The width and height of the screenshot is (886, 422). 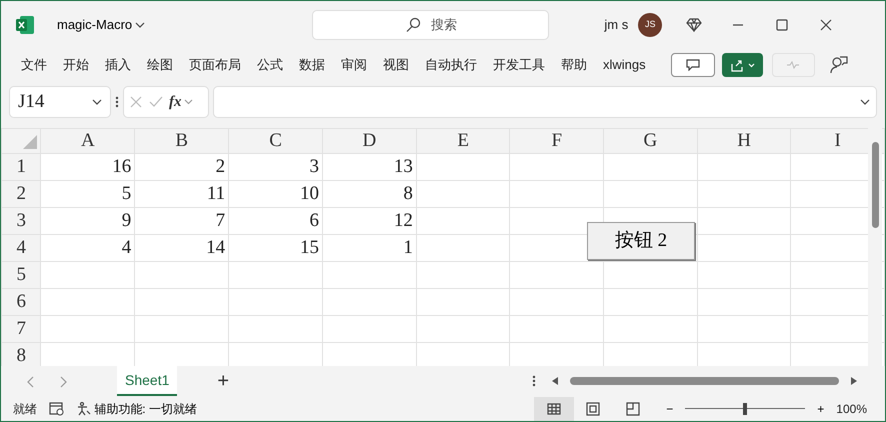 What do you see at coordinates (519, 65) in the screenshot?
I see `ribbon-tab: 开发工具` at bounding box center [519, 65].